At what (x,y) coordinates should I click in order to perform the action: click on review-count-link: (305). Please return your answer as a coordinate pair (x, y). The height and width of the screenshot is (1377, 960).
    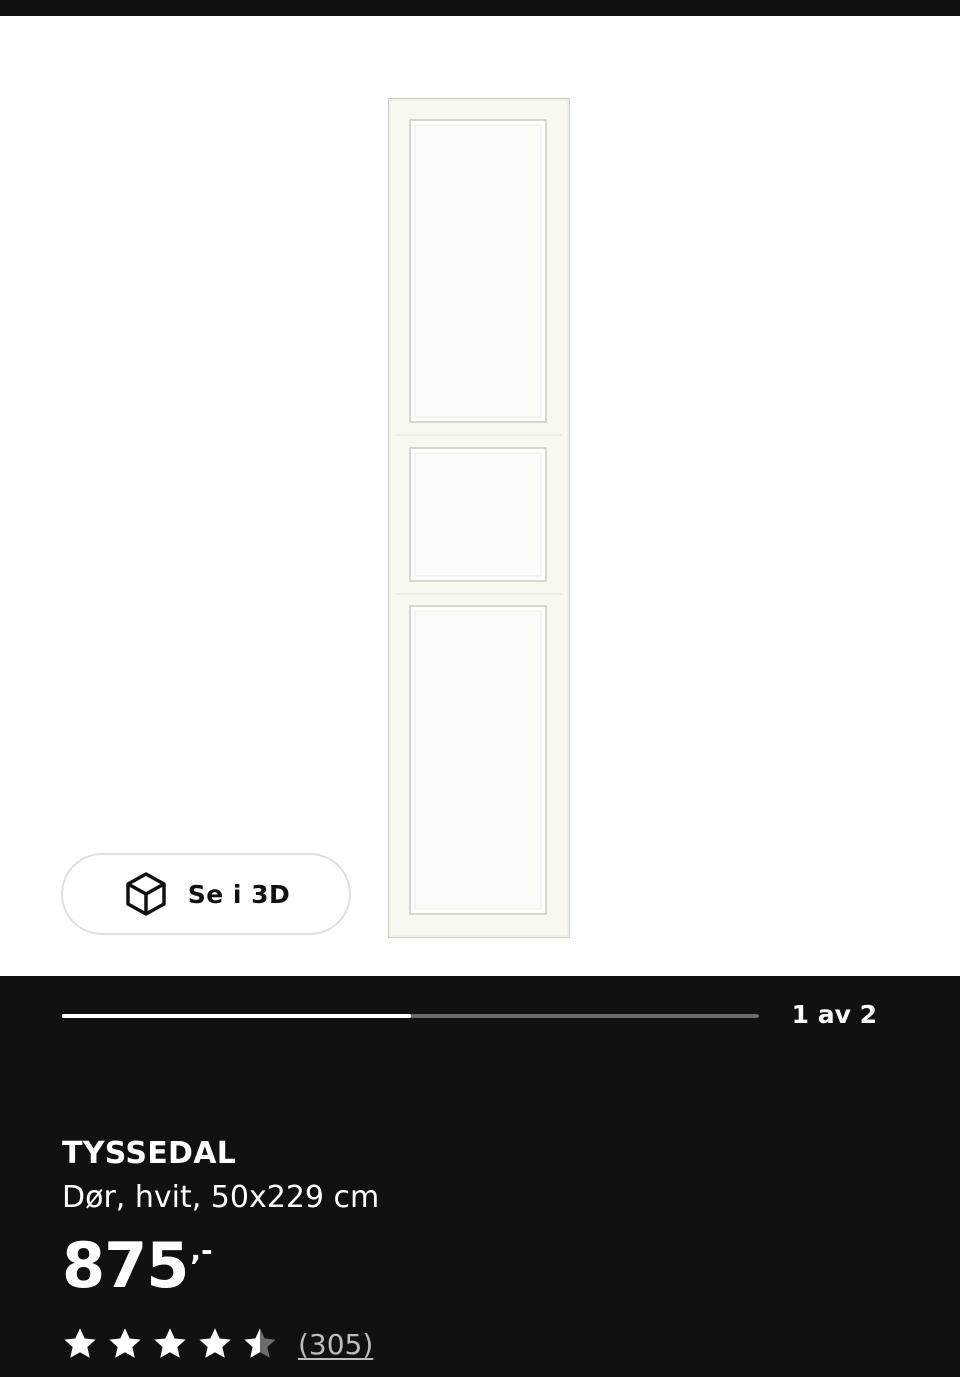
    Looking at the image, I should click on (335, 1344).